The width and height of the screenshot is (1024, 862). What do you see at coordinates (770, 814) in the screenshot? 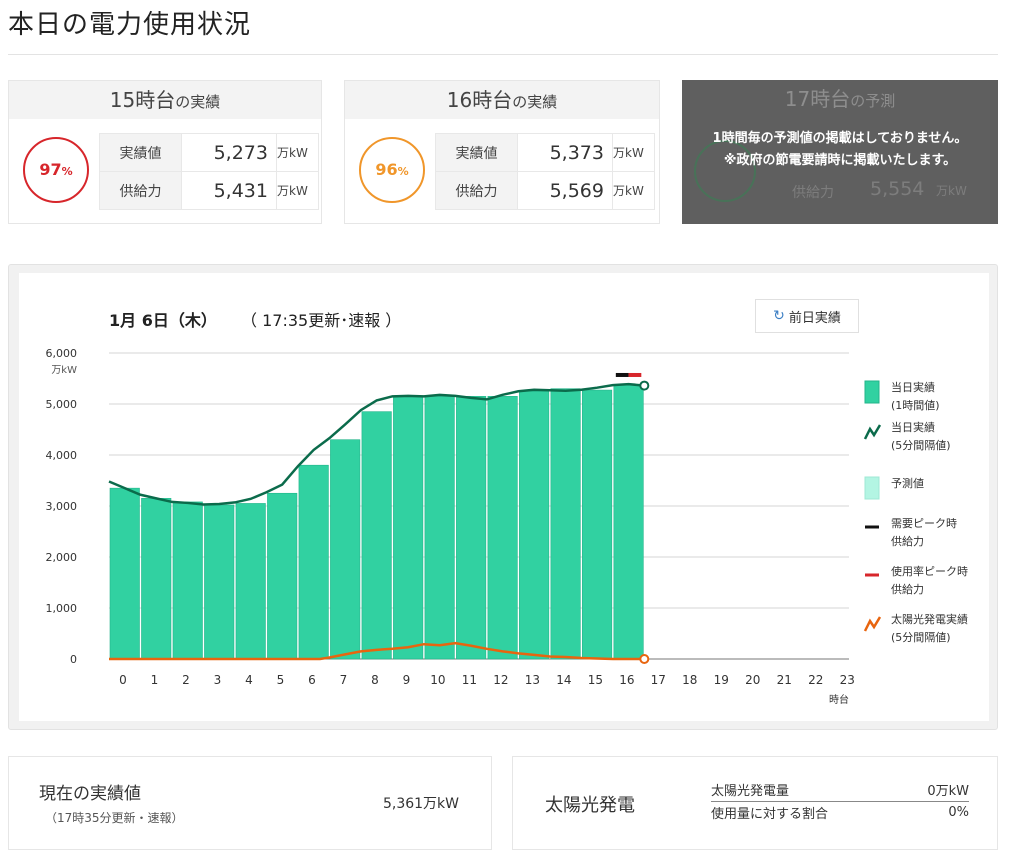
I see `solar-ratio-label: 使用量に対する割合` at bounding box center [770, 814].